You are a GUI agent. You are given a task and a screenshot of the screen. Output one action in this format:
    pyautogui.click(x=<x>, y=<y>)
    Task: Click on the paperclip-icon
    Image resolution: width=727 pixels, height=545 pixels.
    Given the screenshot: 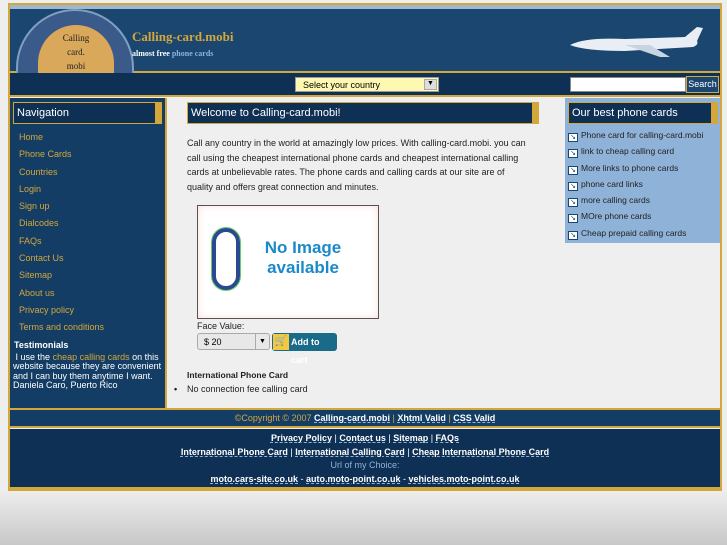 What is the action you would take?
    pyautogui.click(x=226, y=259)
    